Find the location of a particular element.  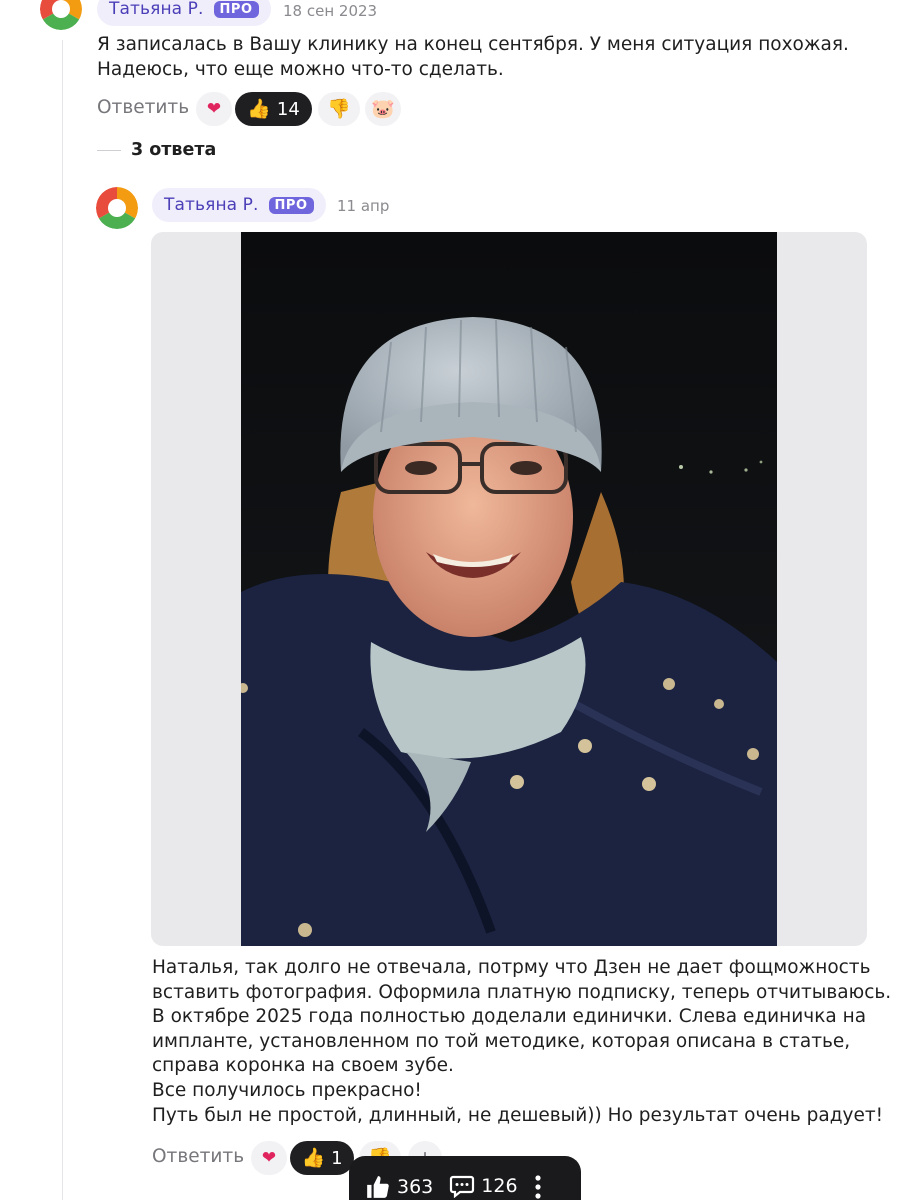

like-article-button: 363 is located at coordinates (399, 1187).